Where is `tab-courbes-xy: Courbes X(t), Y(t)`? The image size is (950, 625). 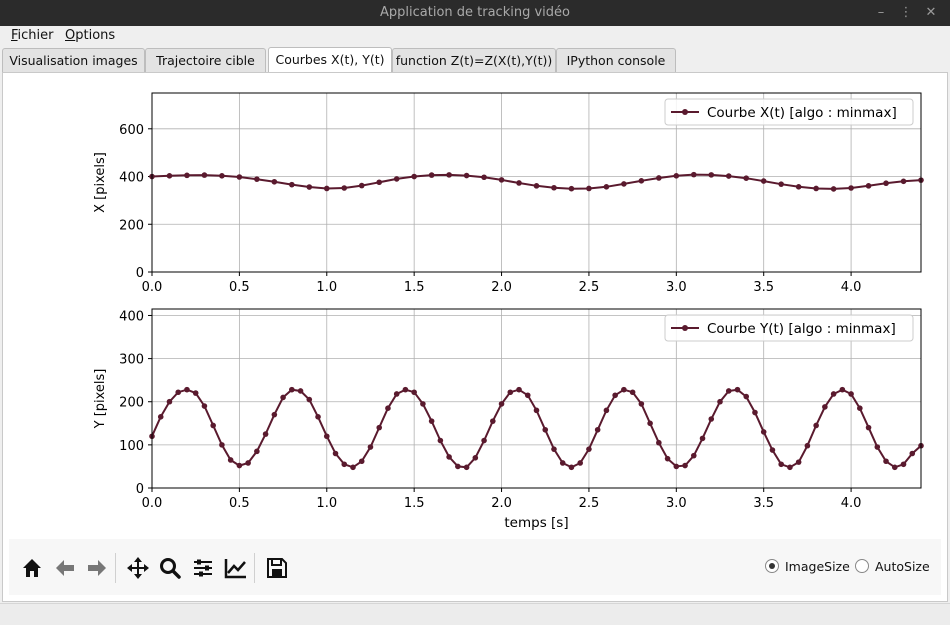 tab-courbes-xy: Courbes X(t), Y(t) is located at coordinates (330, 60).